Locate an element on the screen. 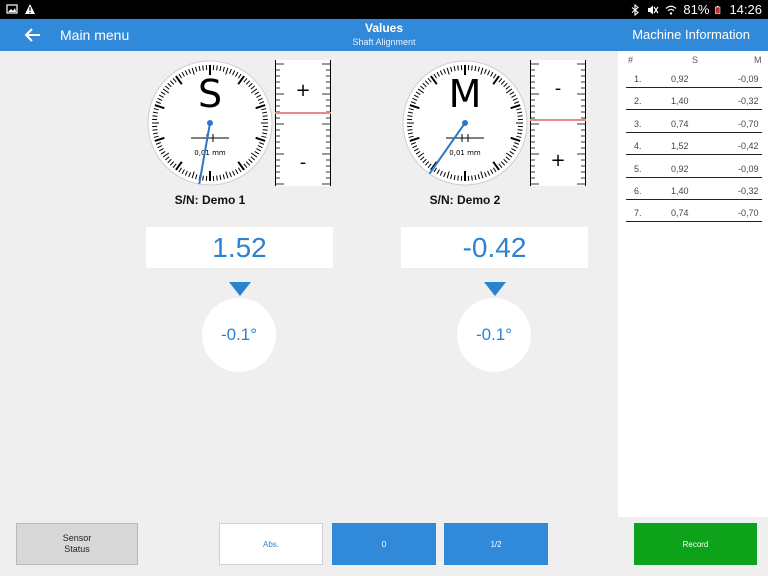 This screenshot has width=768, height=576. page-title-block: Values Shaft Alignment is located at coordinates (384, 34).